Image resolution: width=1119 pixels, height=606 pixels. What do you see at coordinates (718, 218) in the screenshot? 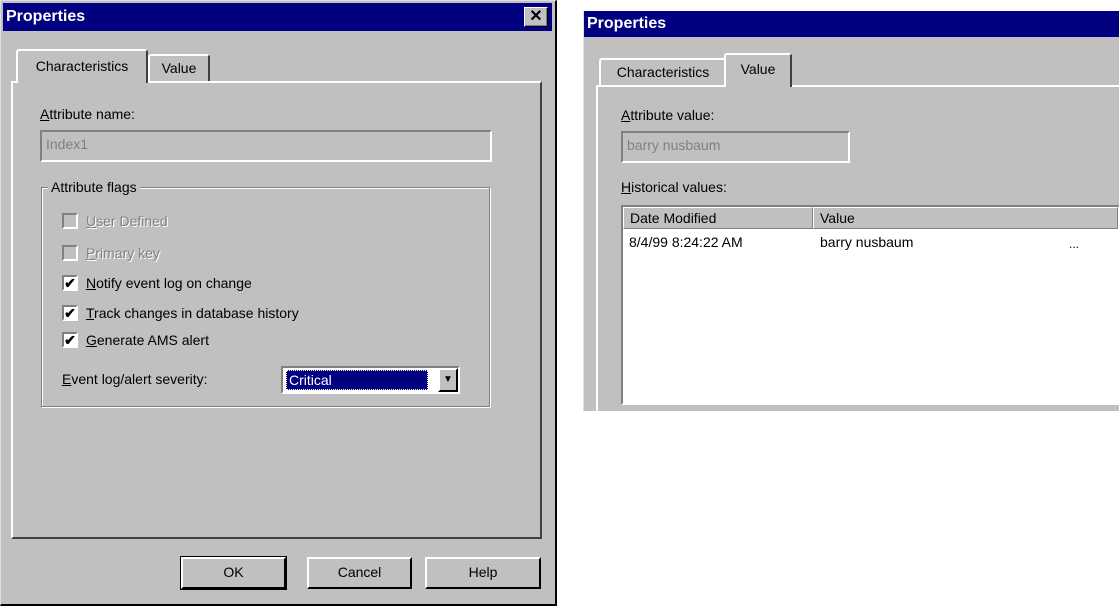
I see `column-header-date-modified: Date Modified` at bounding box center [718, 218].